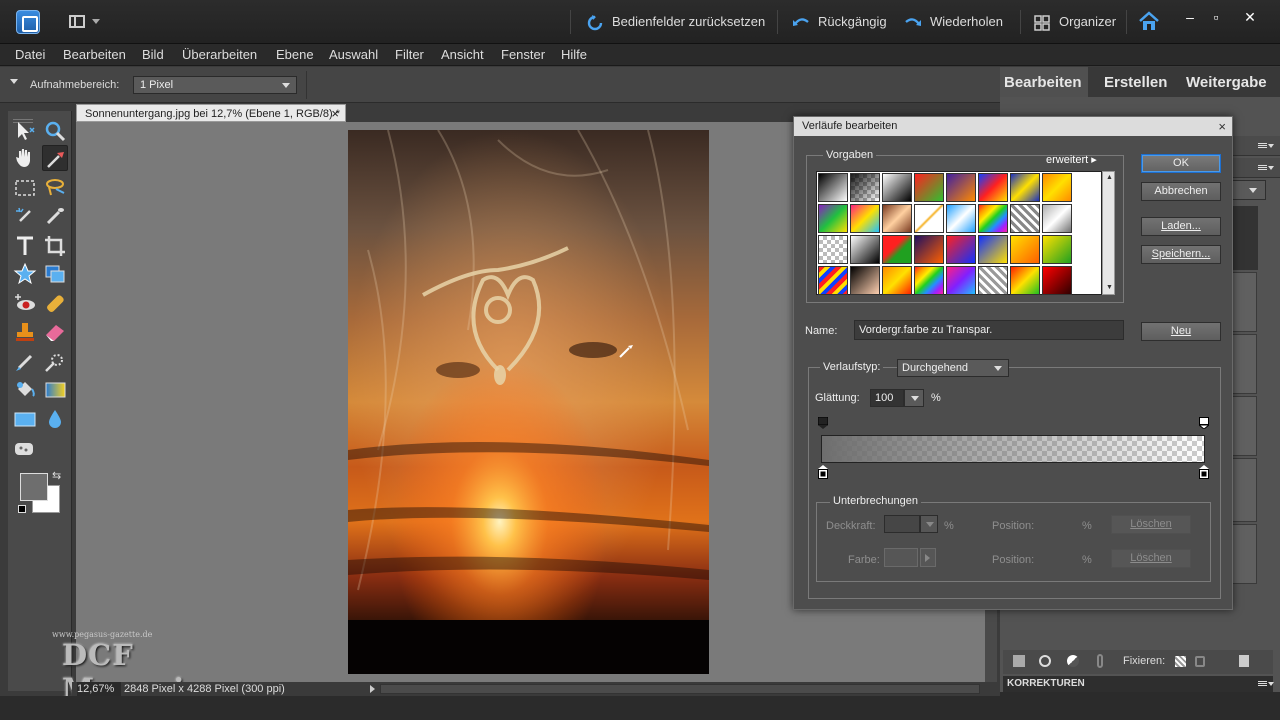 This screenshot has height=720, width=1280. What do you see at coordinates (953, 368) in the screenshot?
I see `gradient-type-select: Durchgehend` at bounding box center [953, 368].